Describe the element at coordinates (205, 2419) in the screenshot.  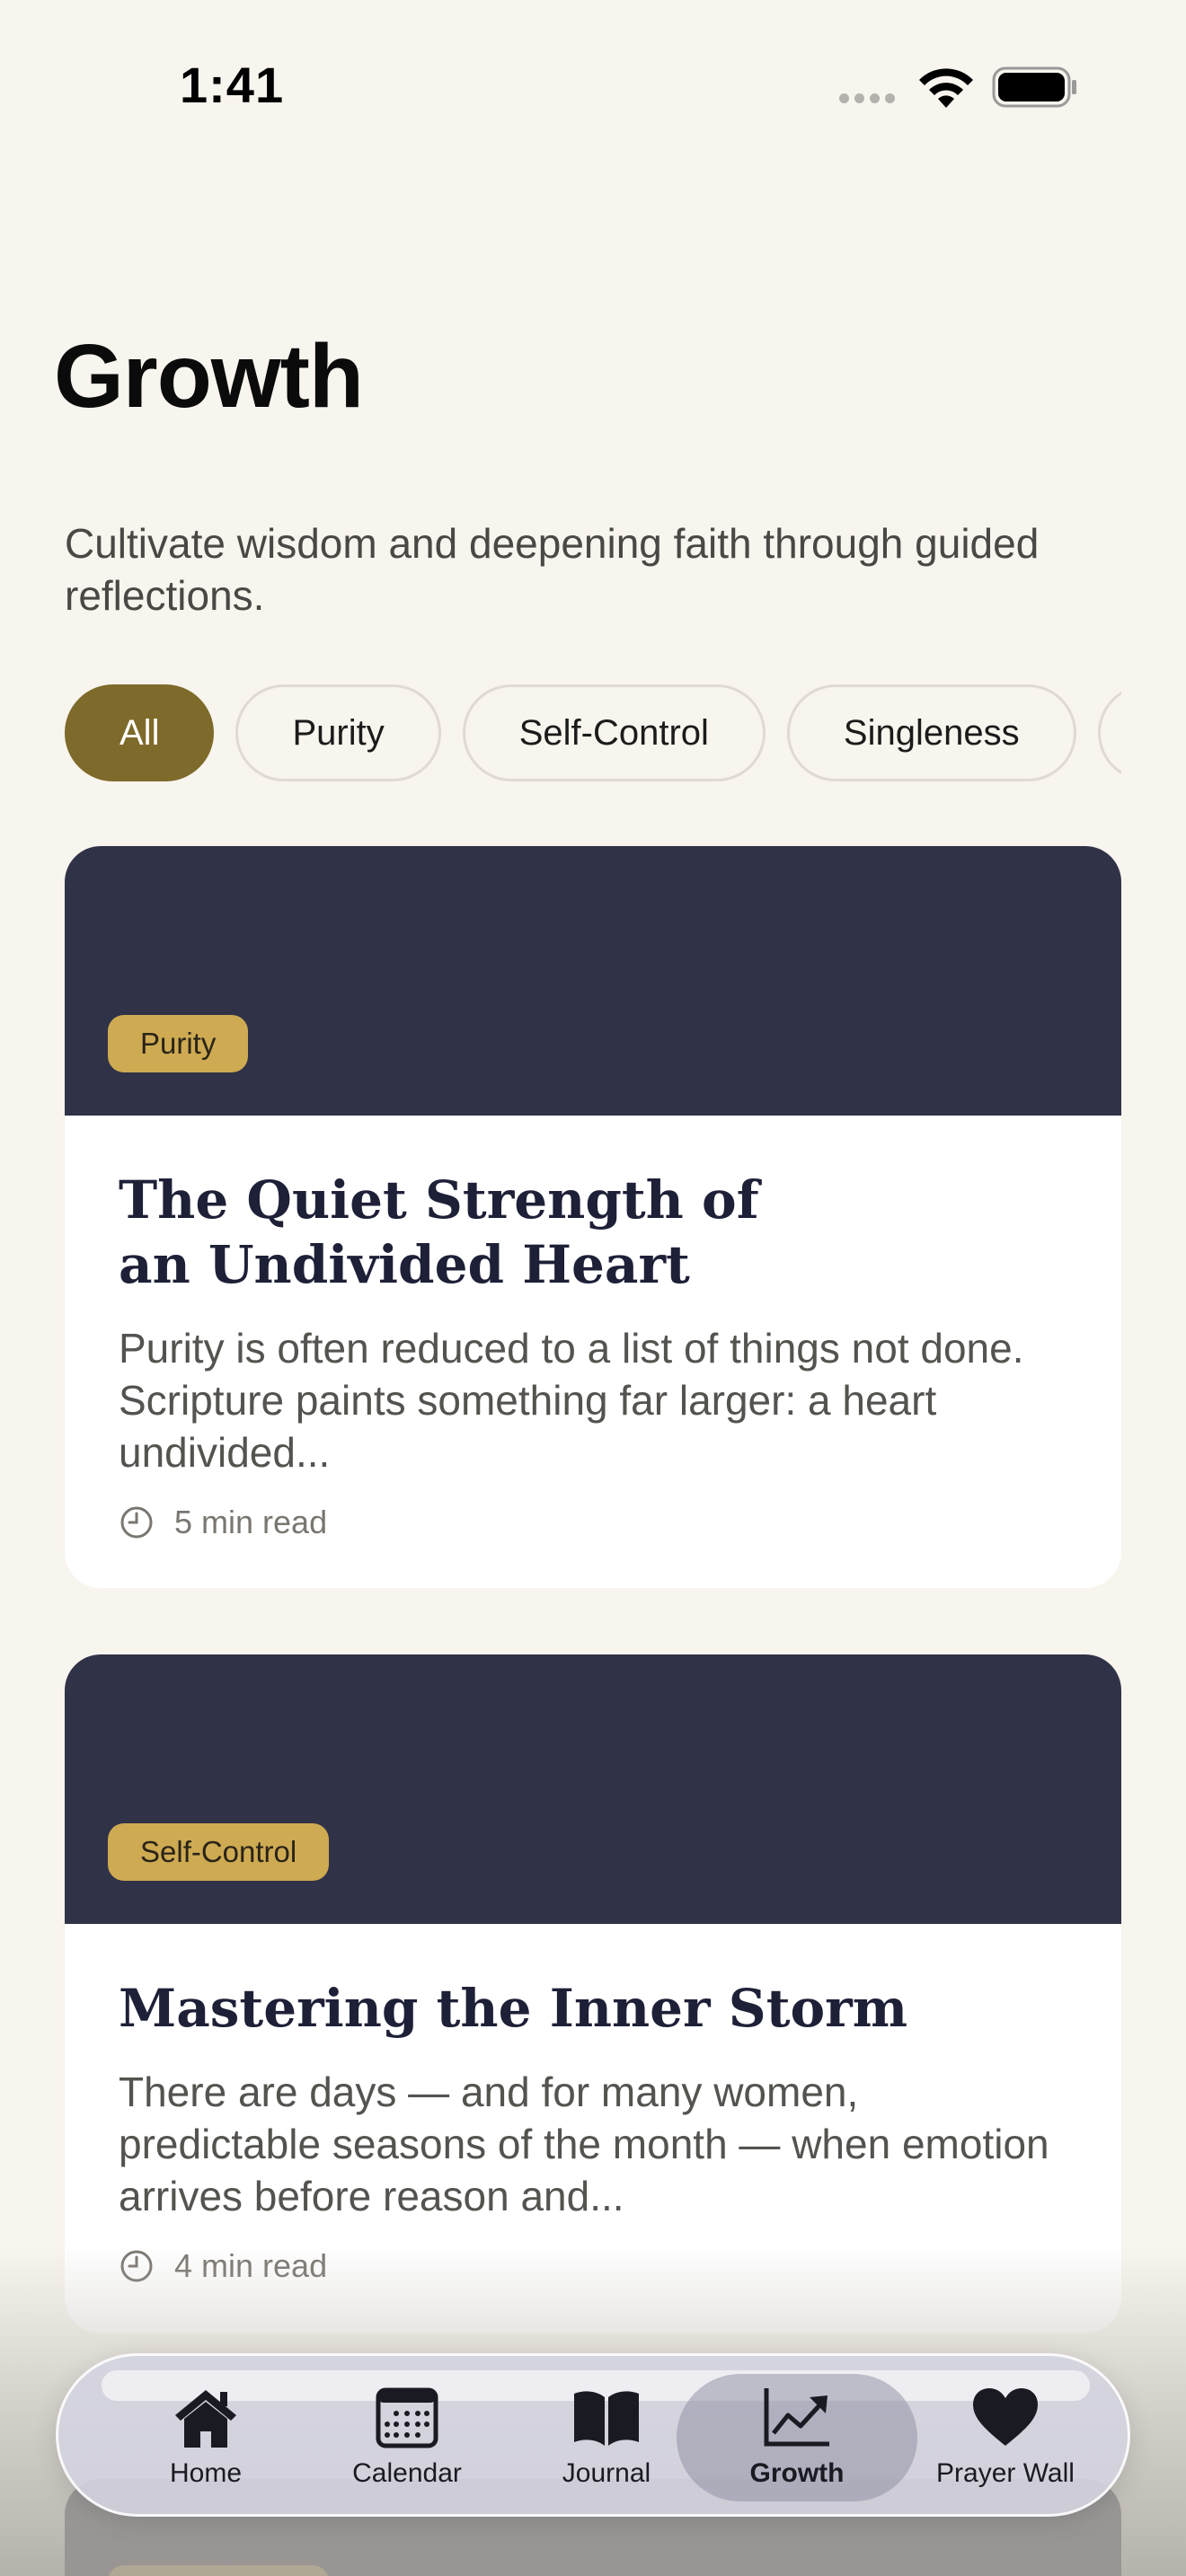
I see `house-icon` at that location.